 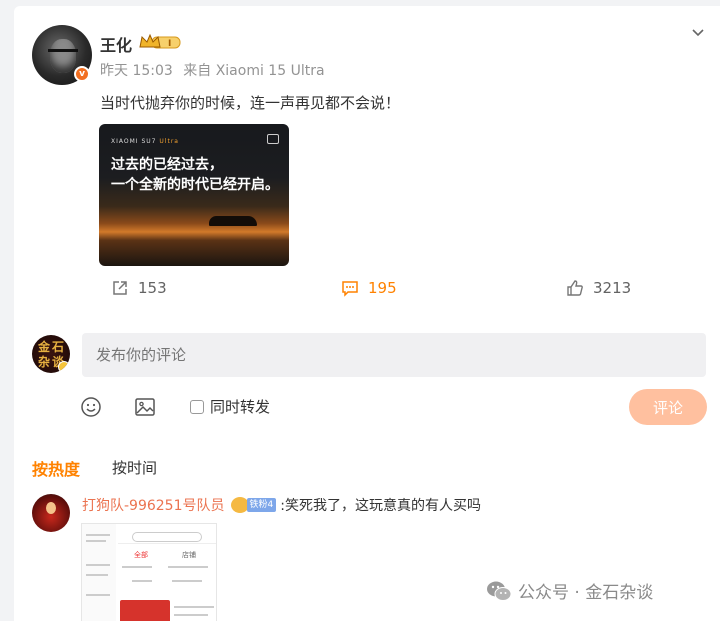 I want to click on comment-text: :笑死我了，这玩意真的有人买吗, so click(x=380, y=506).